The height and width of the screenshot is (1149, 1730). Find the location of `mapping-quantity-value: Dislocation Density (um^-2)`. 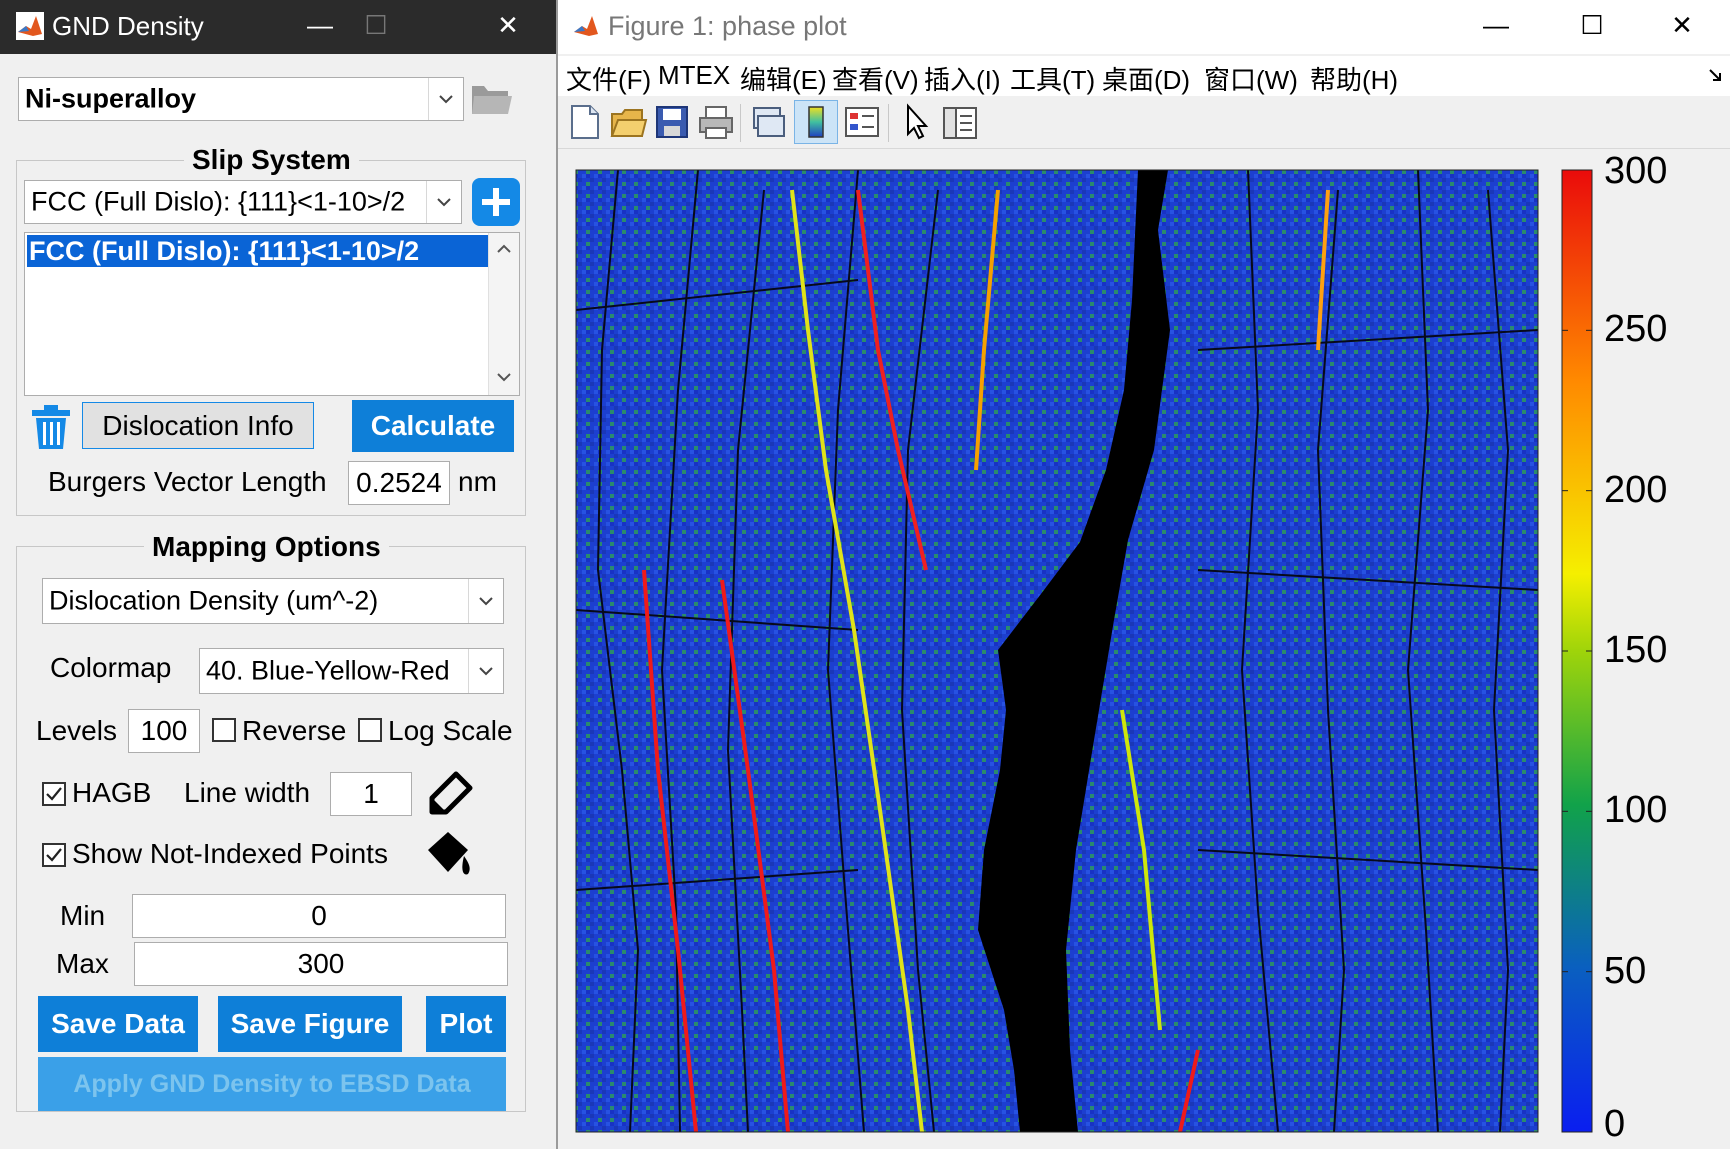

mapping-quantity-value: Dislocation Density (um^-2) is located at coordinates (214, 600).